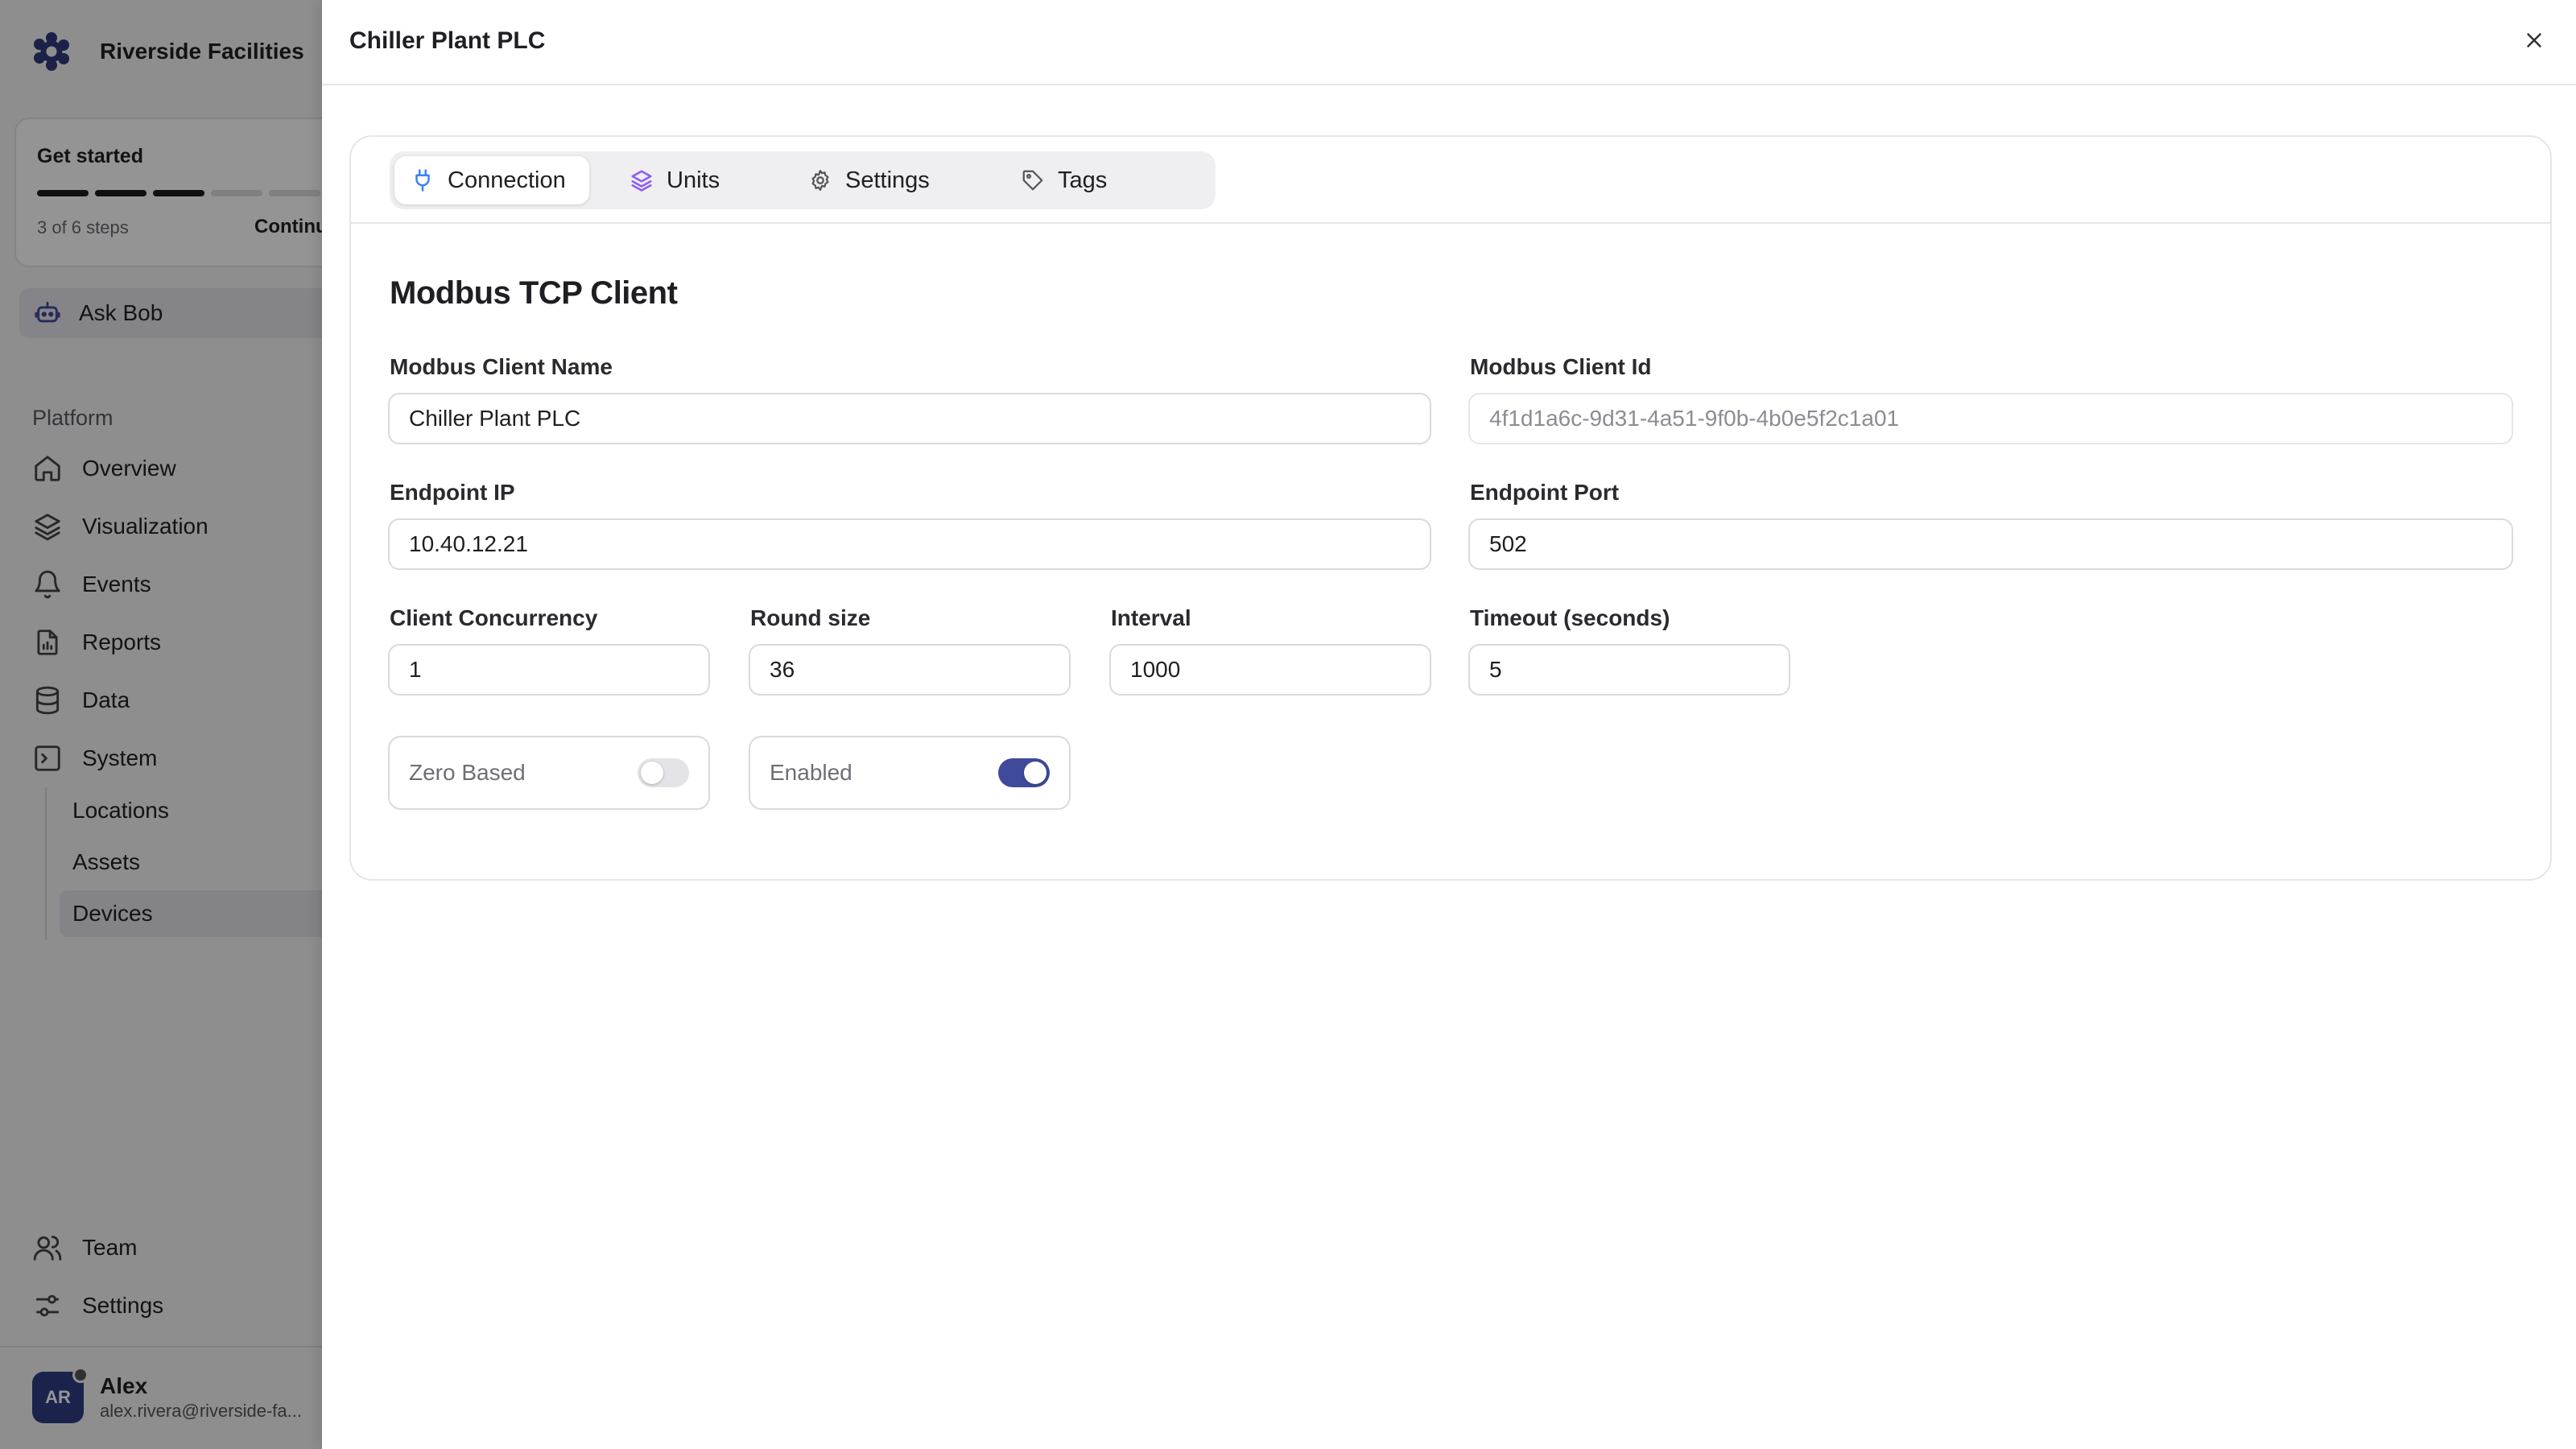 Image resolution: width=2576 pixels, height=1449 pixels. I want to click on endpoint-port-input, so click(1990, 544).